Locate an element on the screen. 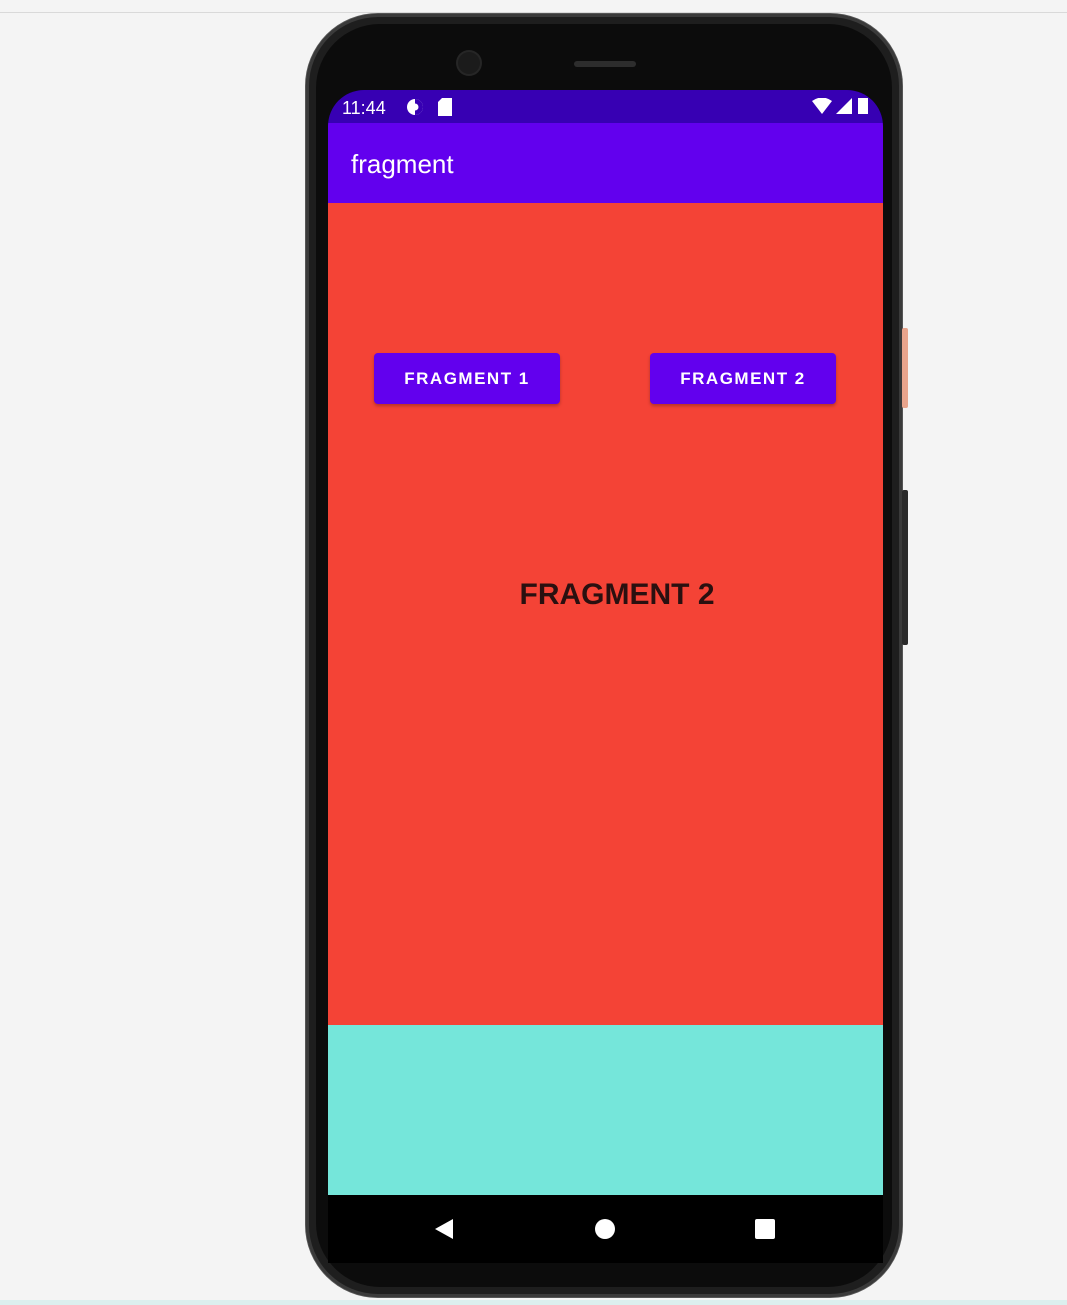  back-button is located at coordinates (444, 1229).